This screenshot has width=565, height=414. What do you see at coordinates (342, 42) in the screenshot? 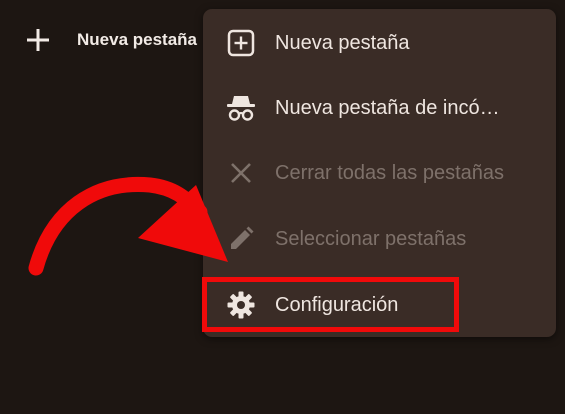
I see `menu-item-label: Nueva pestaña` at bounding box center [342, 42].